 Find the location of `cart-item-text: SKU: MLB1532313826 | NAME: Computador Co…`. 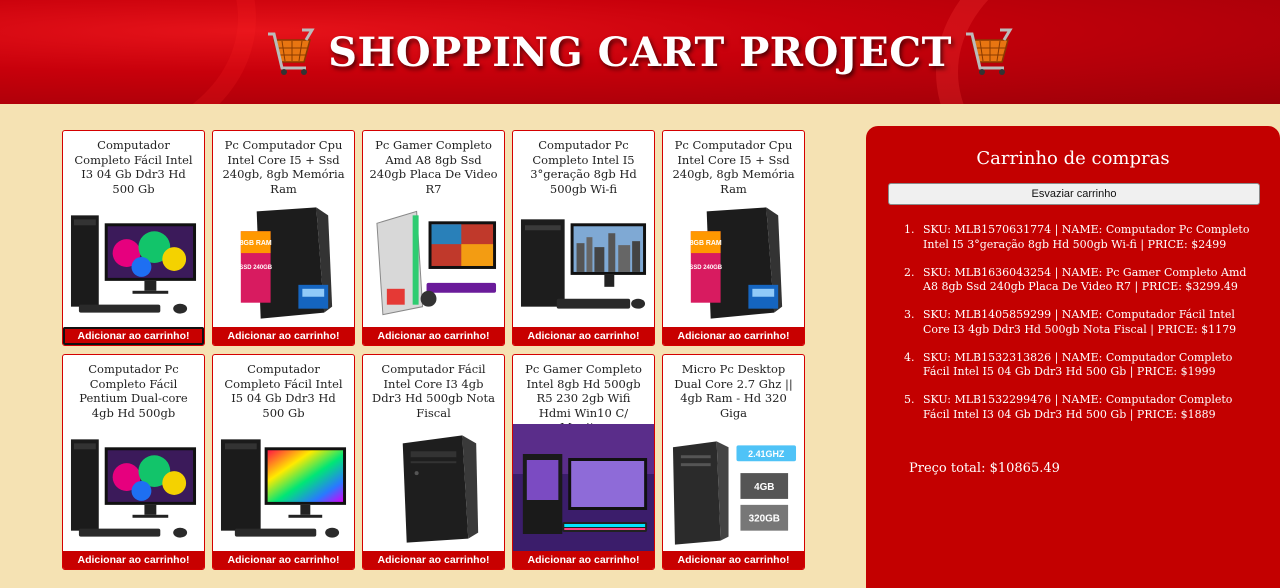

cart-item-text: SKU: MLB1532313826 | NAME: Computador Co… is located at coordinates (1078, 364).